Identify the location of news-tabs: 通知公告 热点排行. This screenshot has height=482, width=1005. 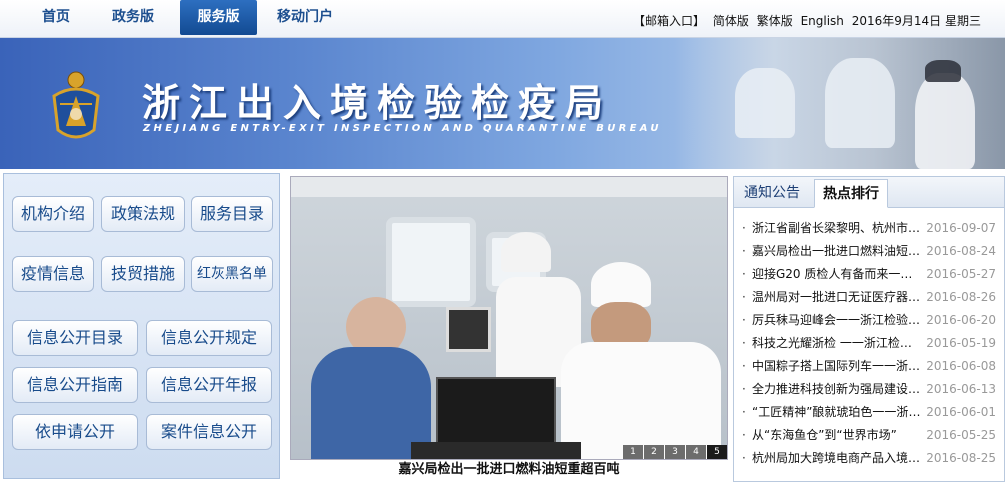
(869, 192).